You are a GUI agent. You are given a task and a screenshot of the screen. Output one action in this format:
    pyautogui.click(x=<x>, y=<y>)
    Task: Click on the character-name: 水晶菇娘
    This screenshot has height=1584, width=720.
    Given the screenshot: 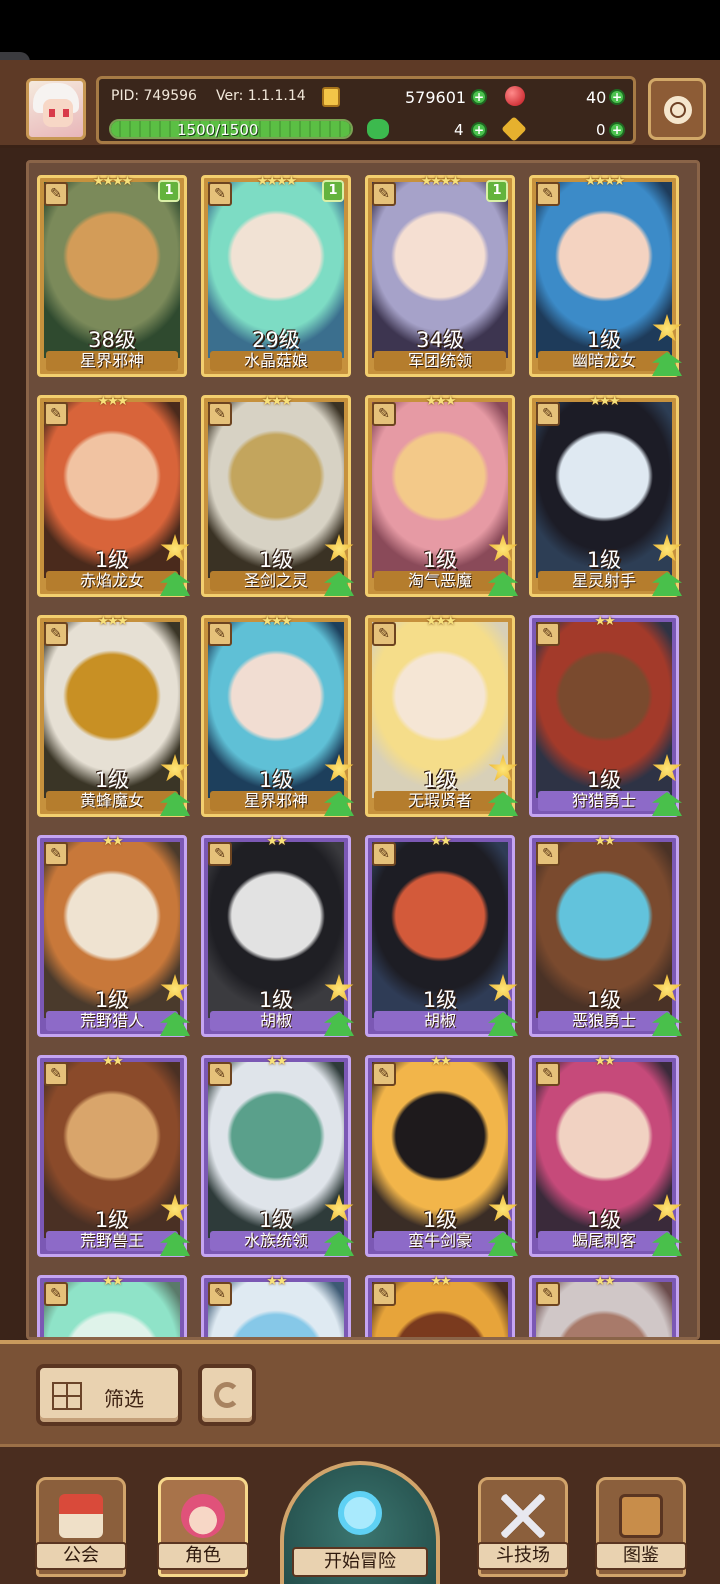 What is the action you would take?
    pyautogui.click(x=276, y=361)
    